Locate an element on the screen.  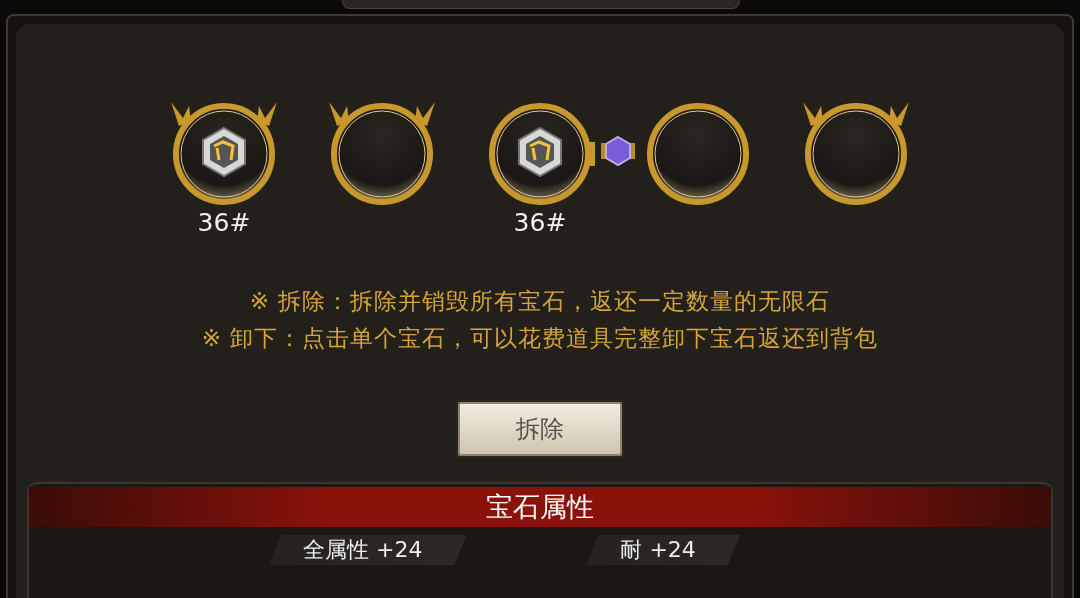
hint-text: ※ 卸下：点击单个宝石，可以花费道具完整卸下宝石返还到背包 is located at coordinates (540, 338).